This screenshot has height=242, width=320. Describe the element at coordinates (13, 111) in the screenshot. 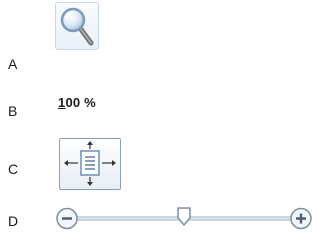

I see `label-b: B` at that location.